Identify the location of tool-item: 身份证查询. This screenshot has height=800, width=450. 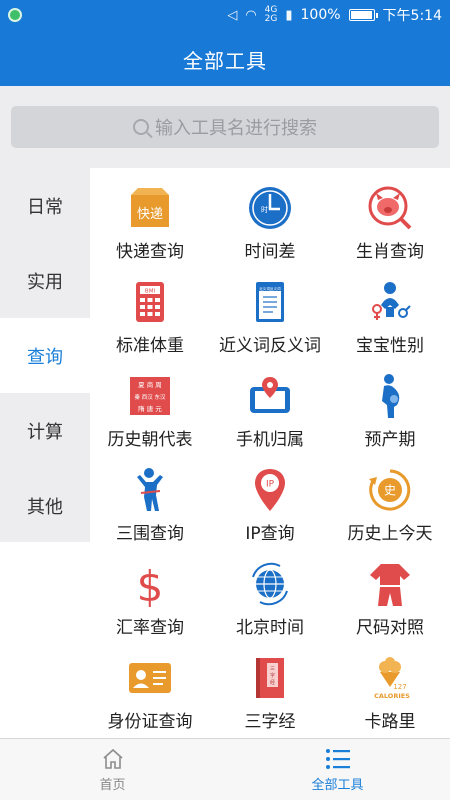
(150, 685).